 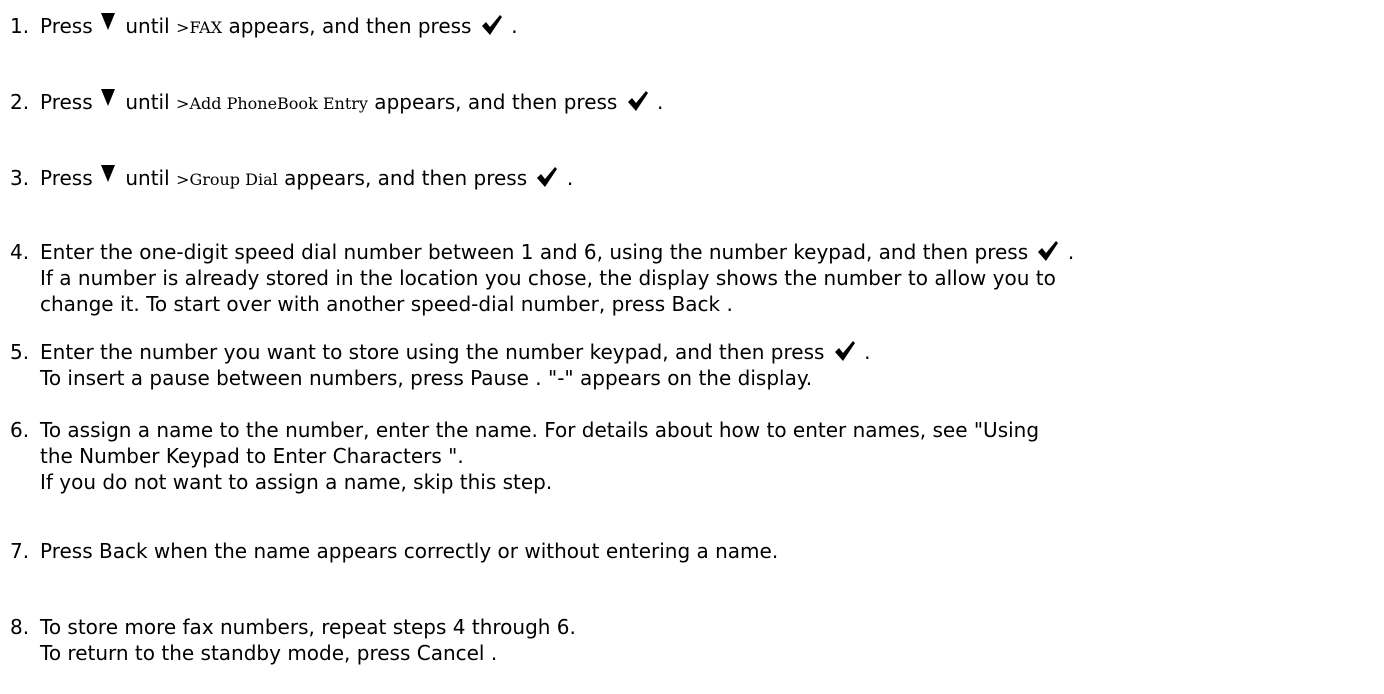 I want to click on step-number: 4., so click(x=20, y=252).